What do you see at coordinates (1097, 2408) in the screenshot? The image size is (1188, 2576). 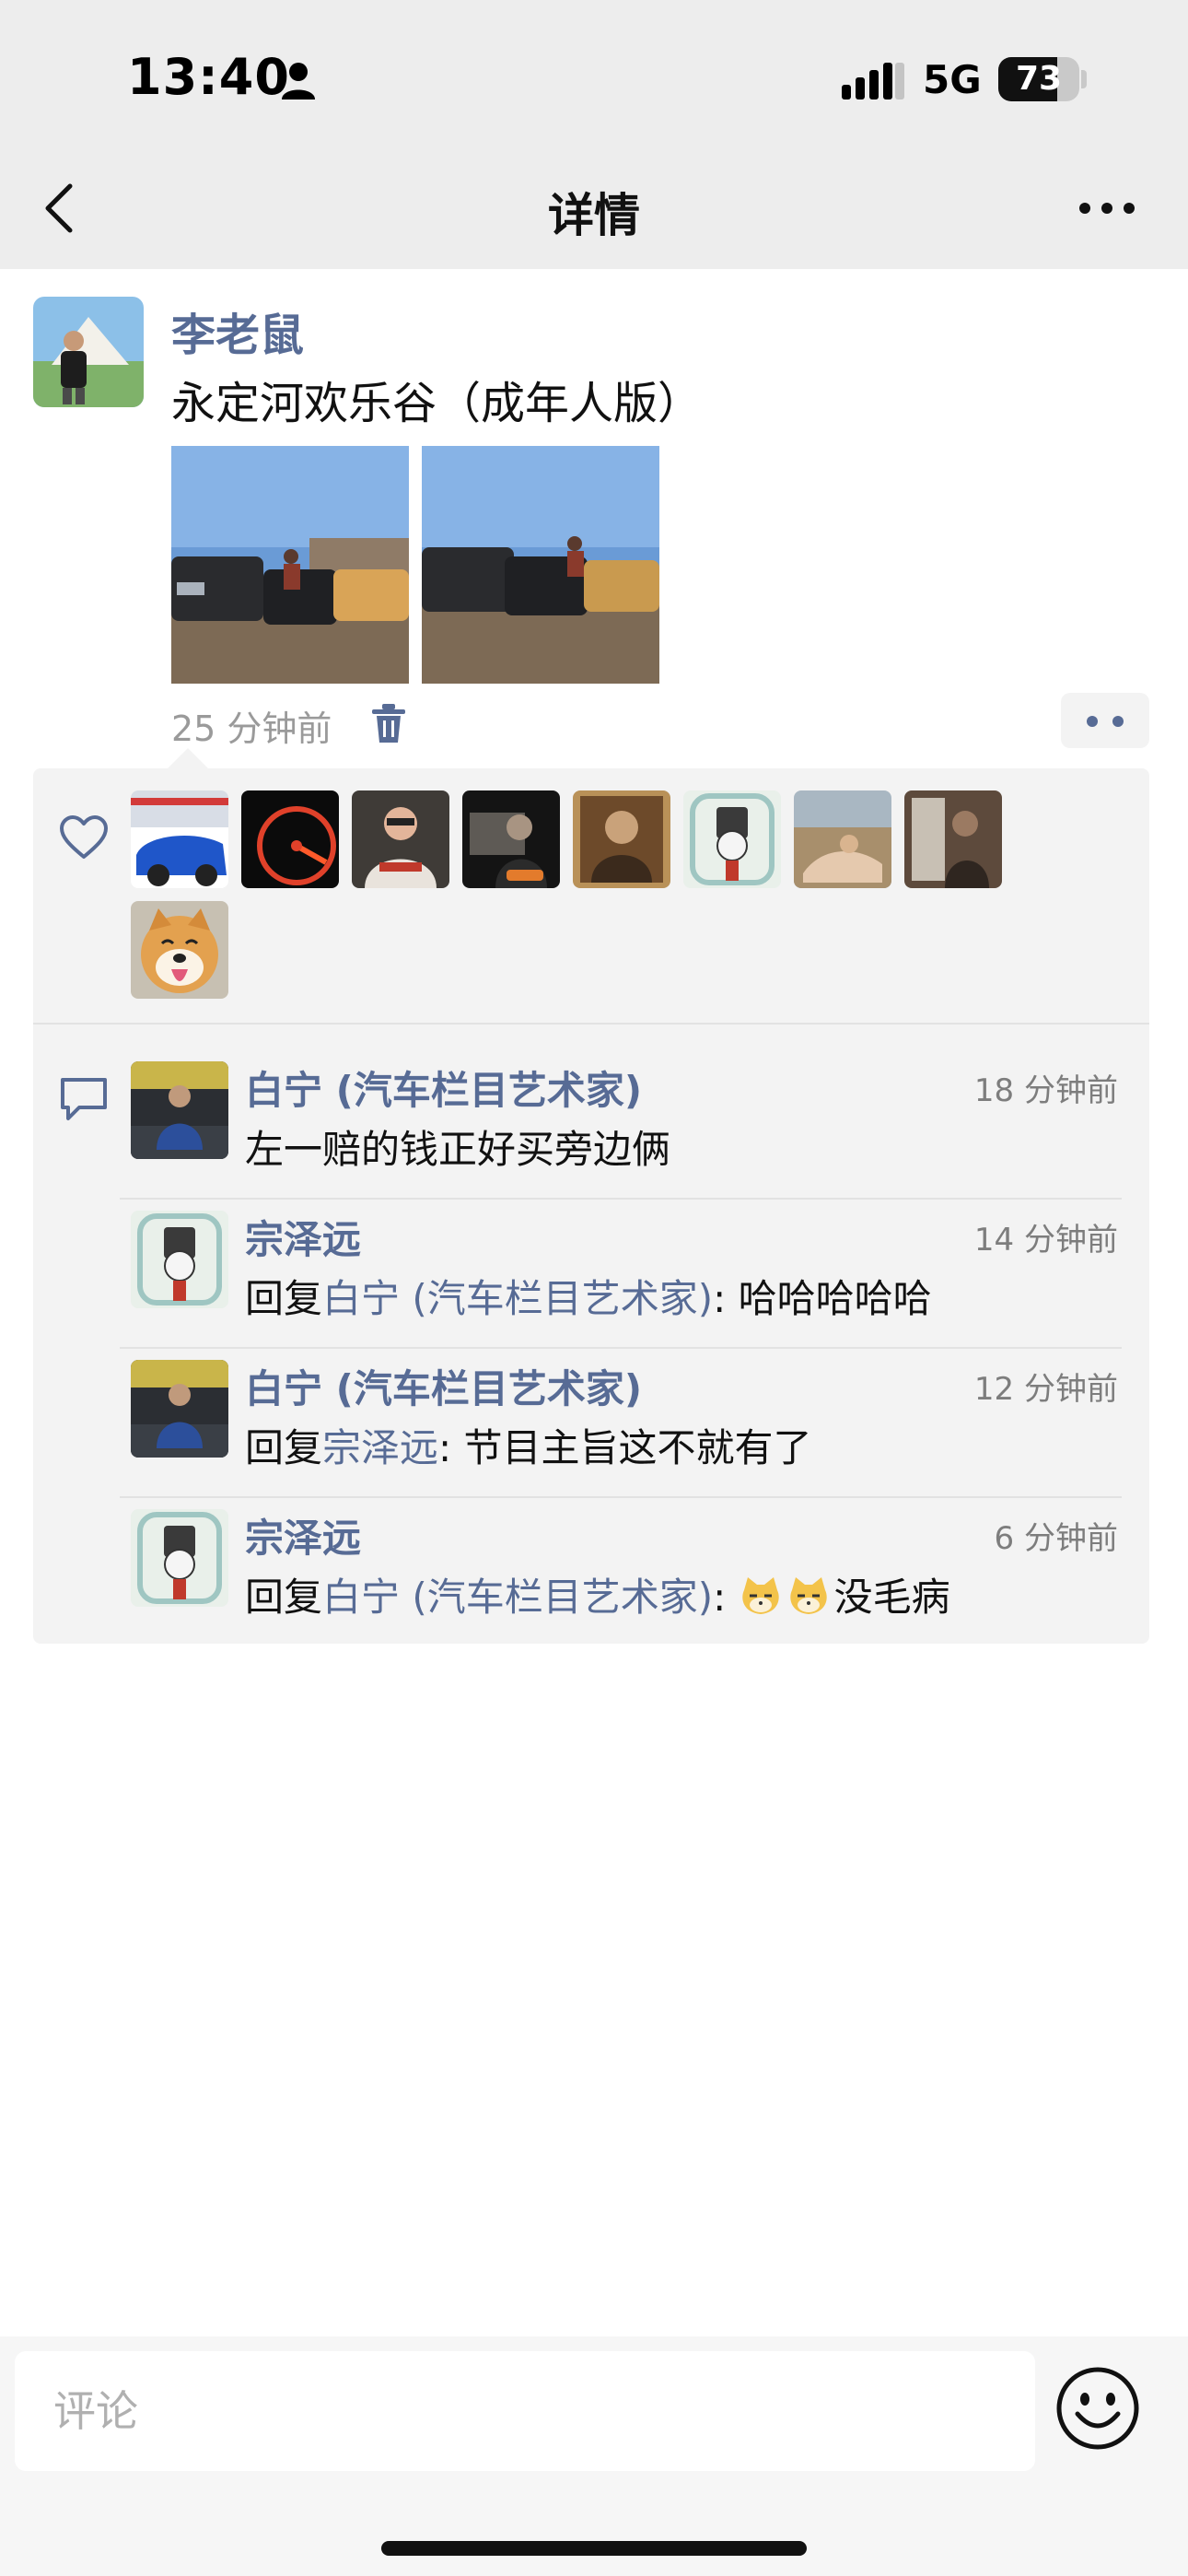 I see `smiley-icon` at bounding box center [1097, 2408].